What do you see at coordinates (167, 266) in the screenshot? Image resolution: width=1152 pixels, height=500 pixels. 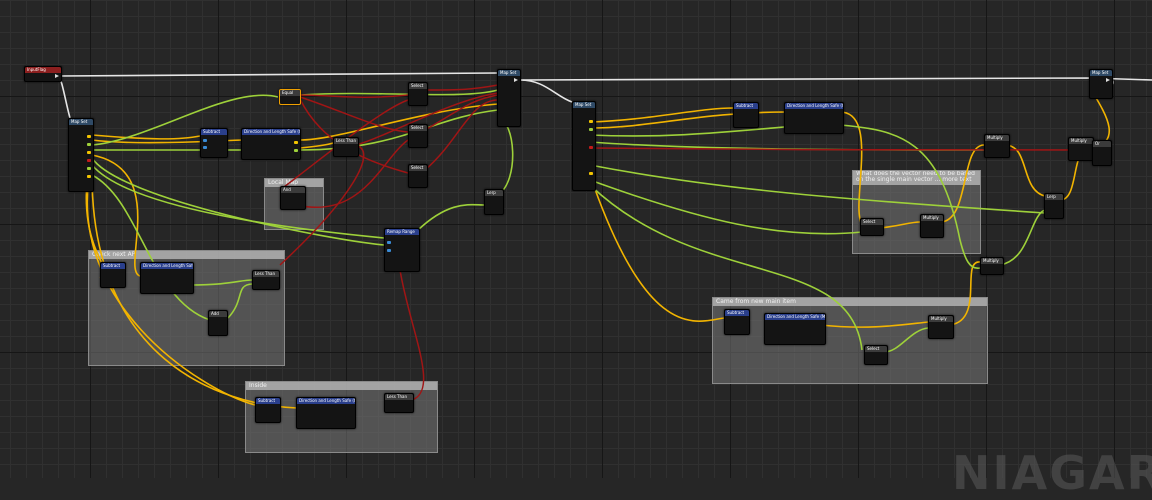 I see `node-title: Direction and Length Safe` at bounding box center [167, 266].